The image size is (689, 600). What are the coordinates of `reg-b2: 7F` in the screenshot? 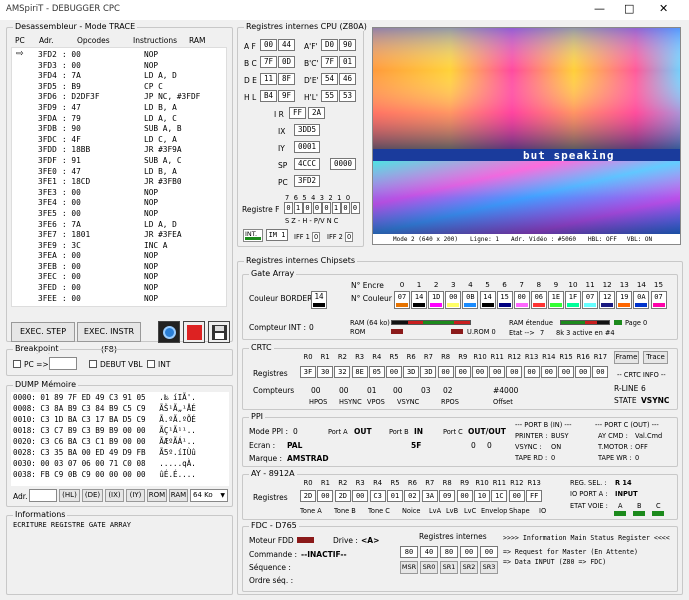 It's located at (329, 62).